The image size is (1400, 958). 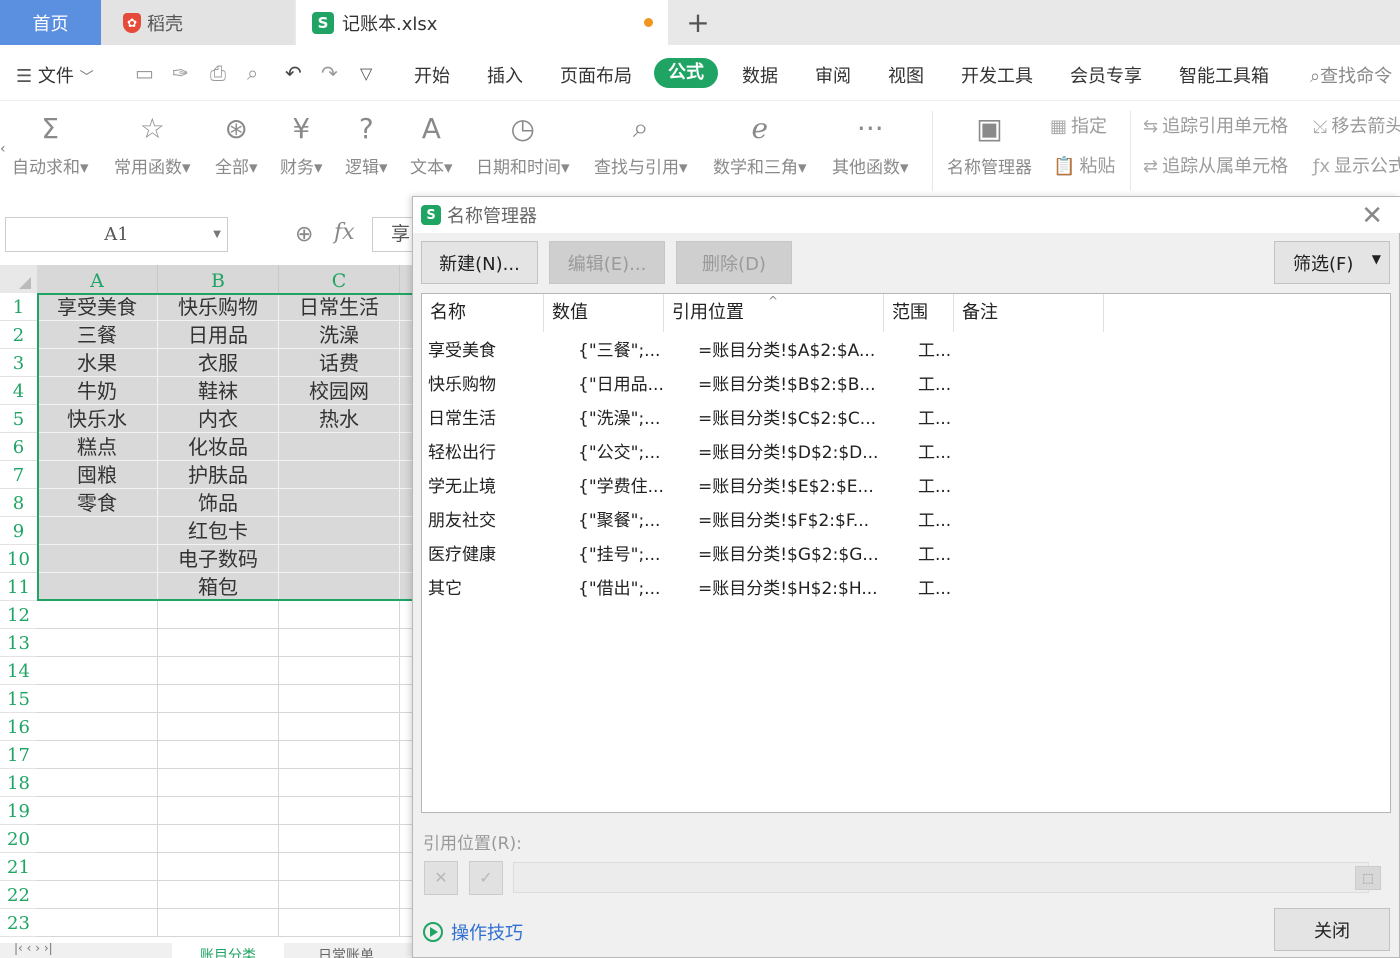 What do you see at coordinates (218, 475) in the screenshot?
I see `cell: 护肤品` at bounding box center [218, 475].